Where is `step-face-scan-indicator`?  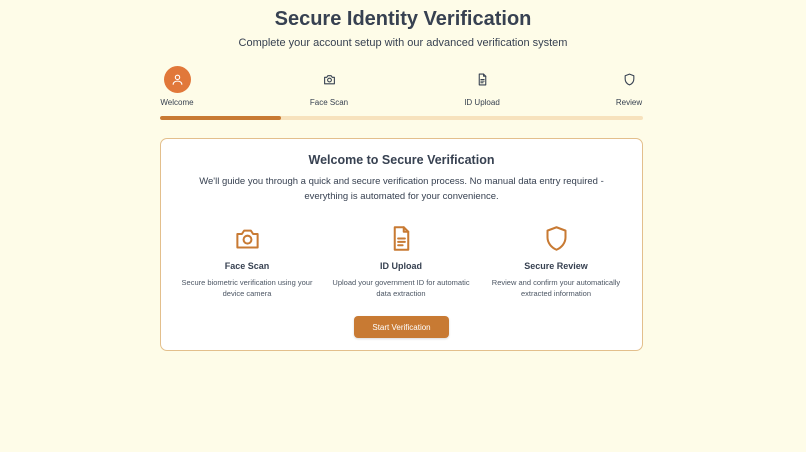 step-face-scan-indicator is located at coordinates (329, 79).